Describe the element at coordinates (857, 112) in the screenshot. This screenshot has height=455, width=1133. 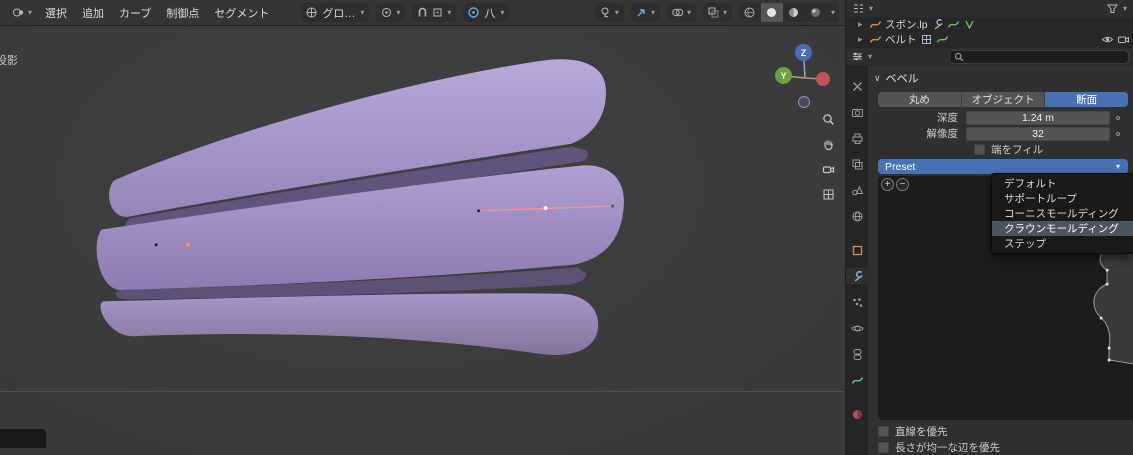
I see `tab-render` at that location.